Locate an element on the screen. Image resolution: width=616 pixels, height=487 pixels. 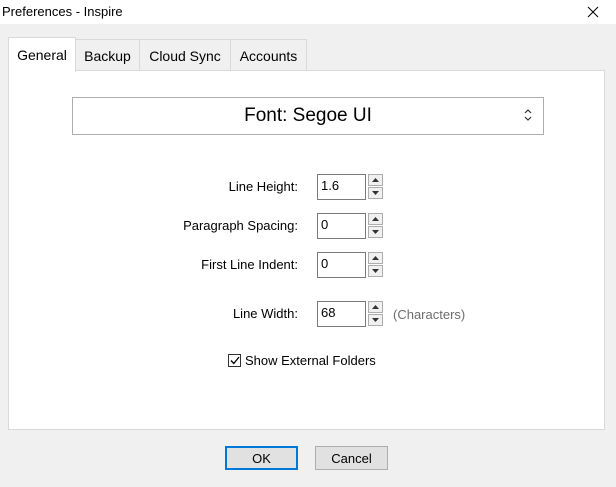
paragraph-spacing-up-button is located at coordinates (375, 219).